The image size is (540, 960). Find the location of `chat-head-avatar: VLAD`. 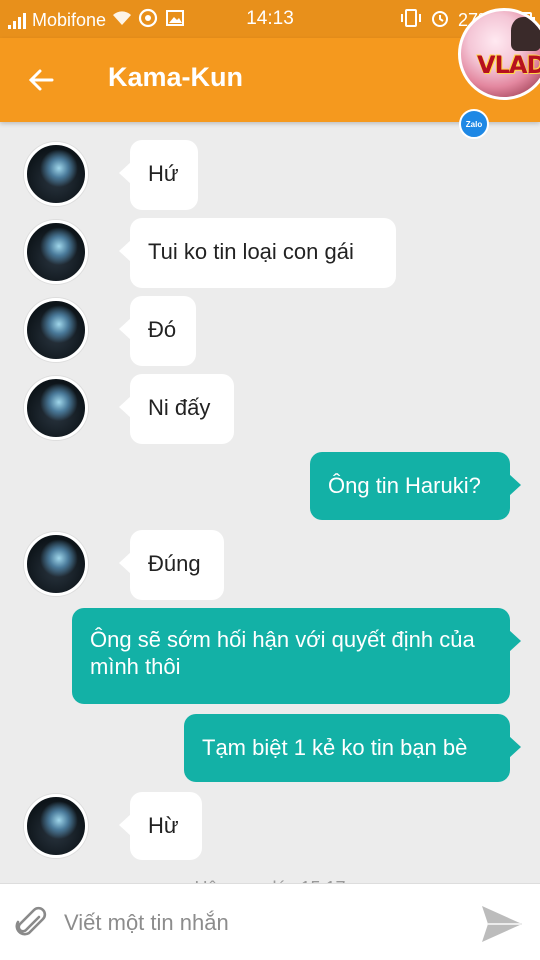

chat-head-avatar: VLAD is located at coordinates (499, 54).